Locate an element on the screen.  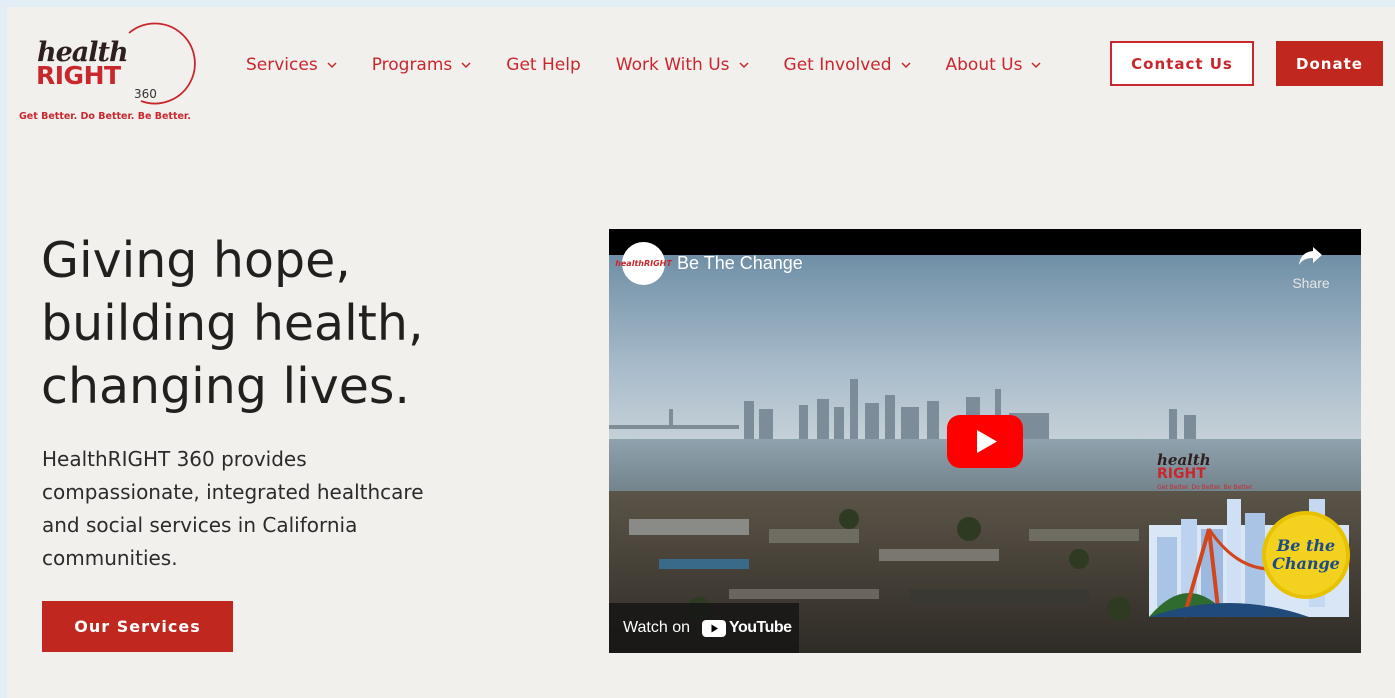
nav-item-label: Get Help is located at coordinates (543, 65).